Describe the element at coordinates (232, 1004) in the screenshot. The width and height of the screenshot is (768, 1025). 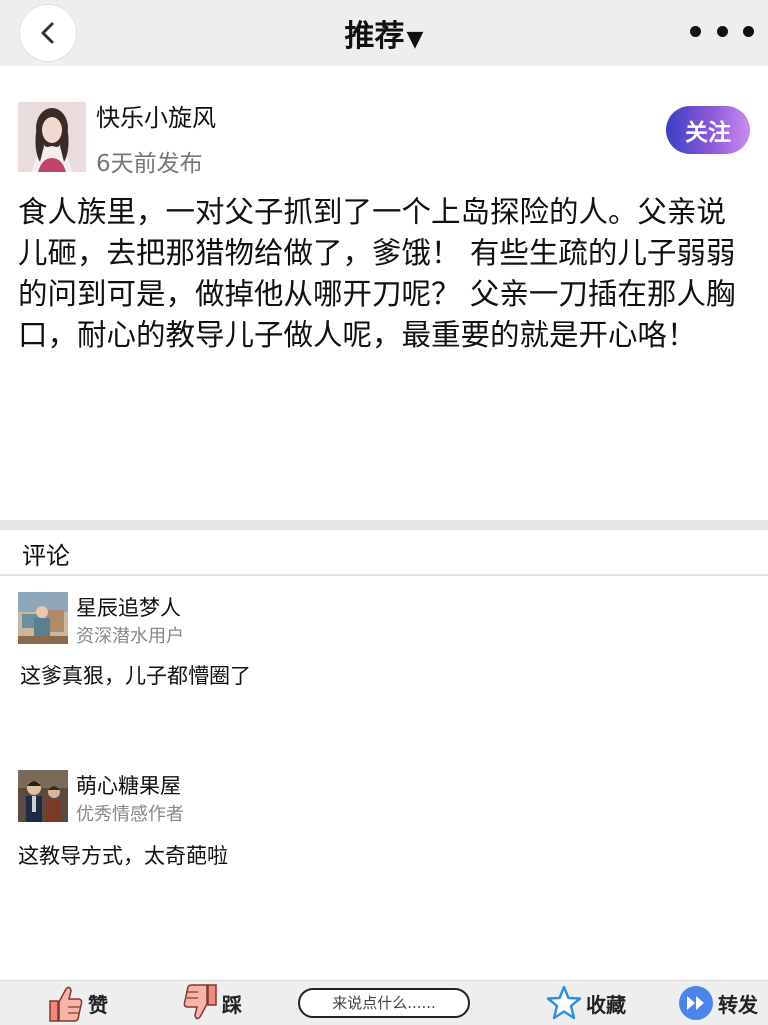
I see `dislike-label: 踩` at that location.